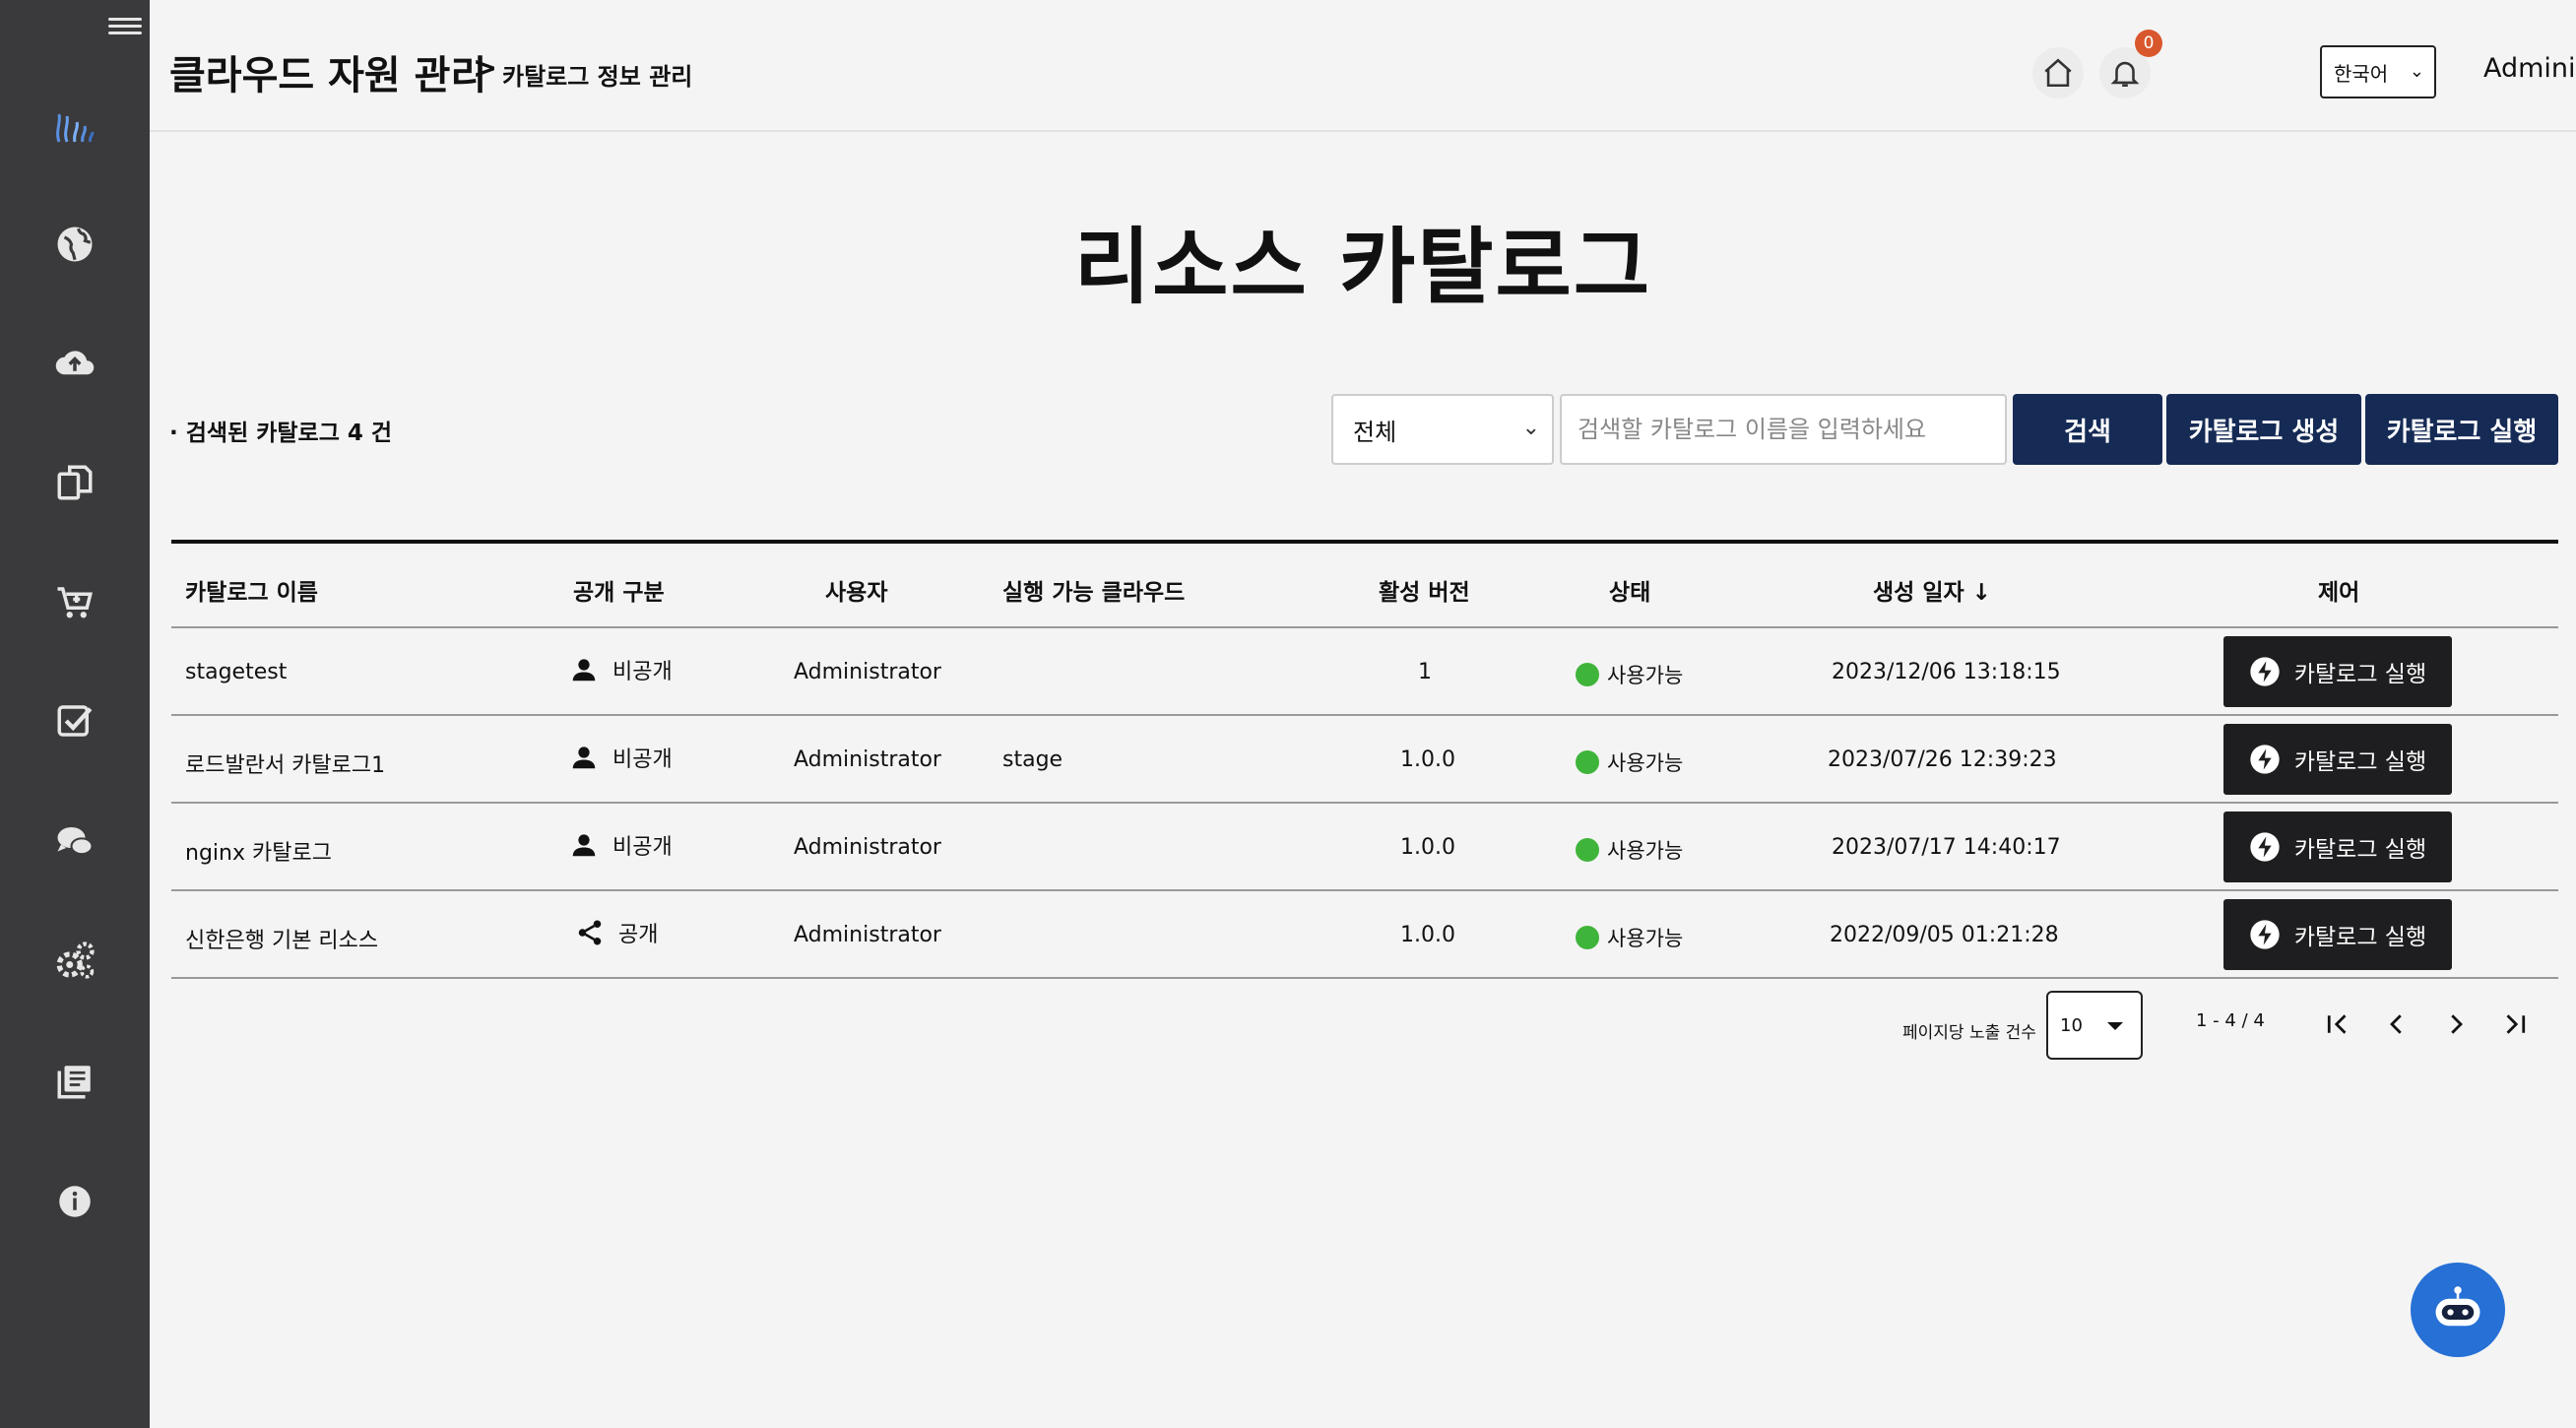 The image size is (2576, 1428). I want to click on sidebar-item-copy, so click(74, 482).